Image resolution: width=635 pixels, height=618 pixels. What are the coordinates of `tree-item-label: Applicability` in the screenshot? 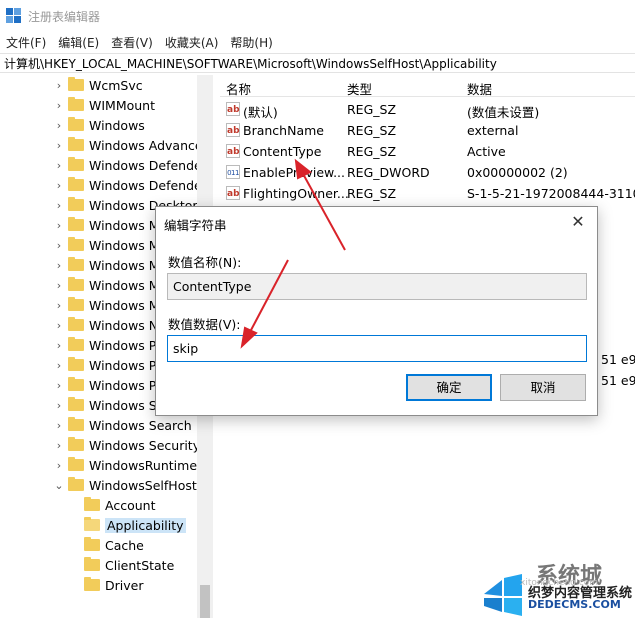 It's located at (145, 525).